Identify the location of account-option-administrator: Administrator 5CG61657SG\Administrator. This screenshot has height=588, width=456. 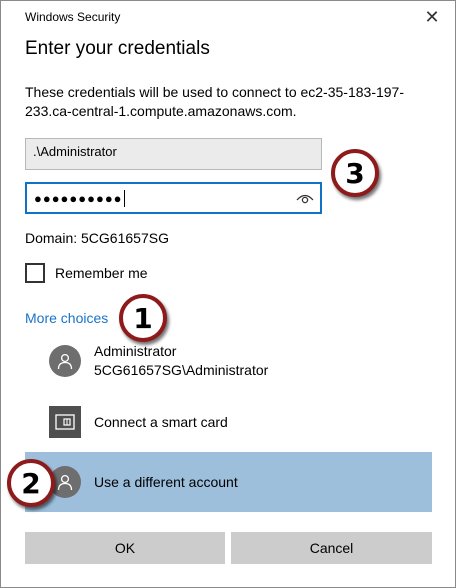
(228, 361).